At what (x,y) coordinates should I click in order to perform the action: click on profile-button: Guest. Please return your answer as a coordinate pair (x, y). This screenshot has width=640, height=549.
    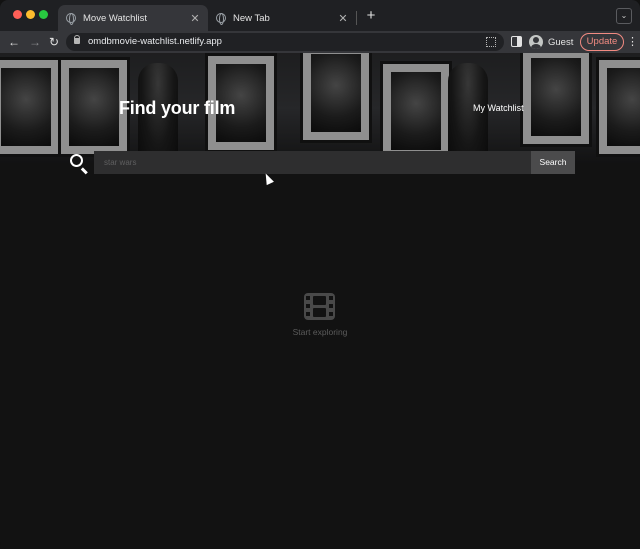
    Looking at the image, I should click on (551, 42).